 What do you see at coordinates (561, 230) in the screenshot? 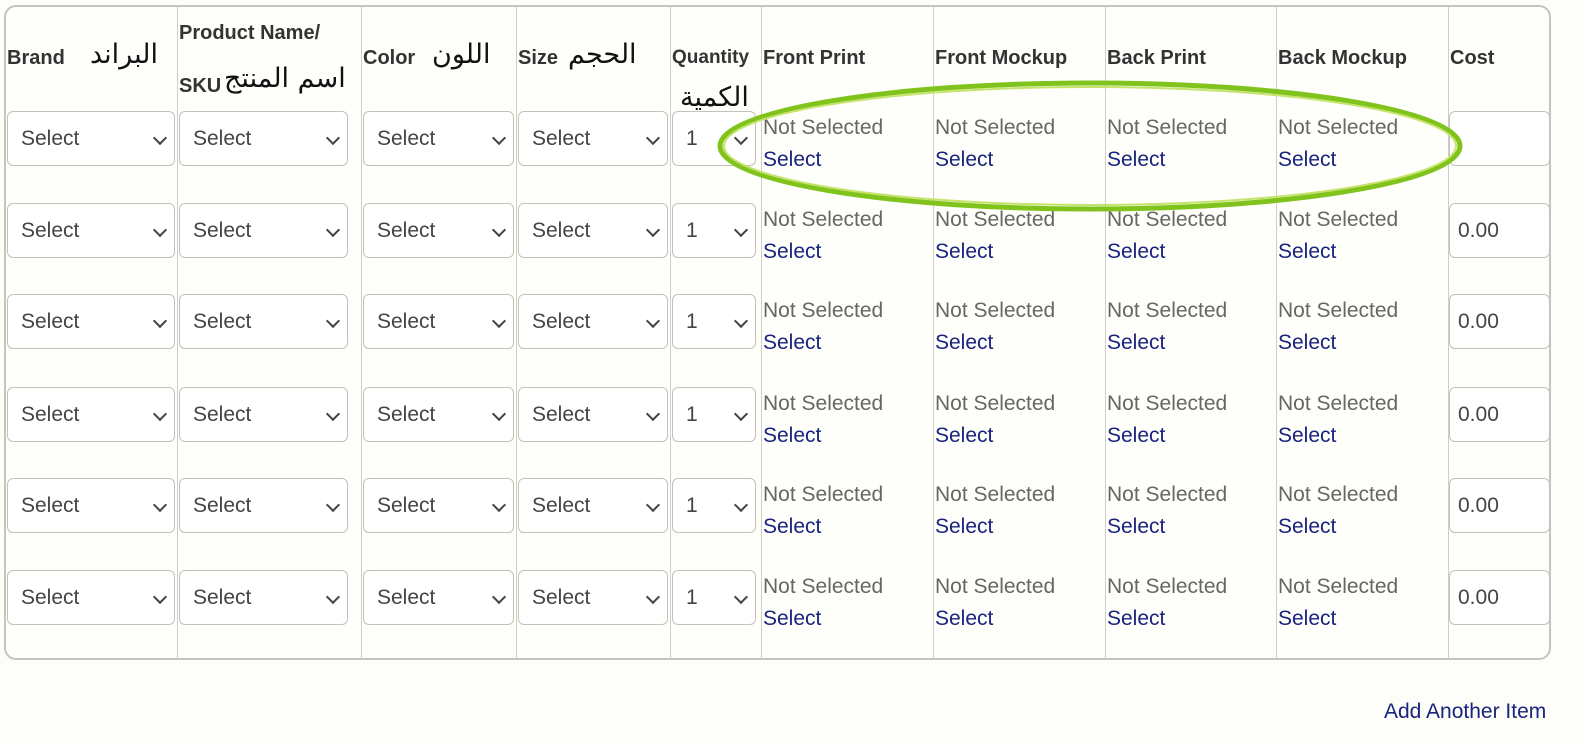
I see `size-select-value: Select` at bounding box center [561, 230].